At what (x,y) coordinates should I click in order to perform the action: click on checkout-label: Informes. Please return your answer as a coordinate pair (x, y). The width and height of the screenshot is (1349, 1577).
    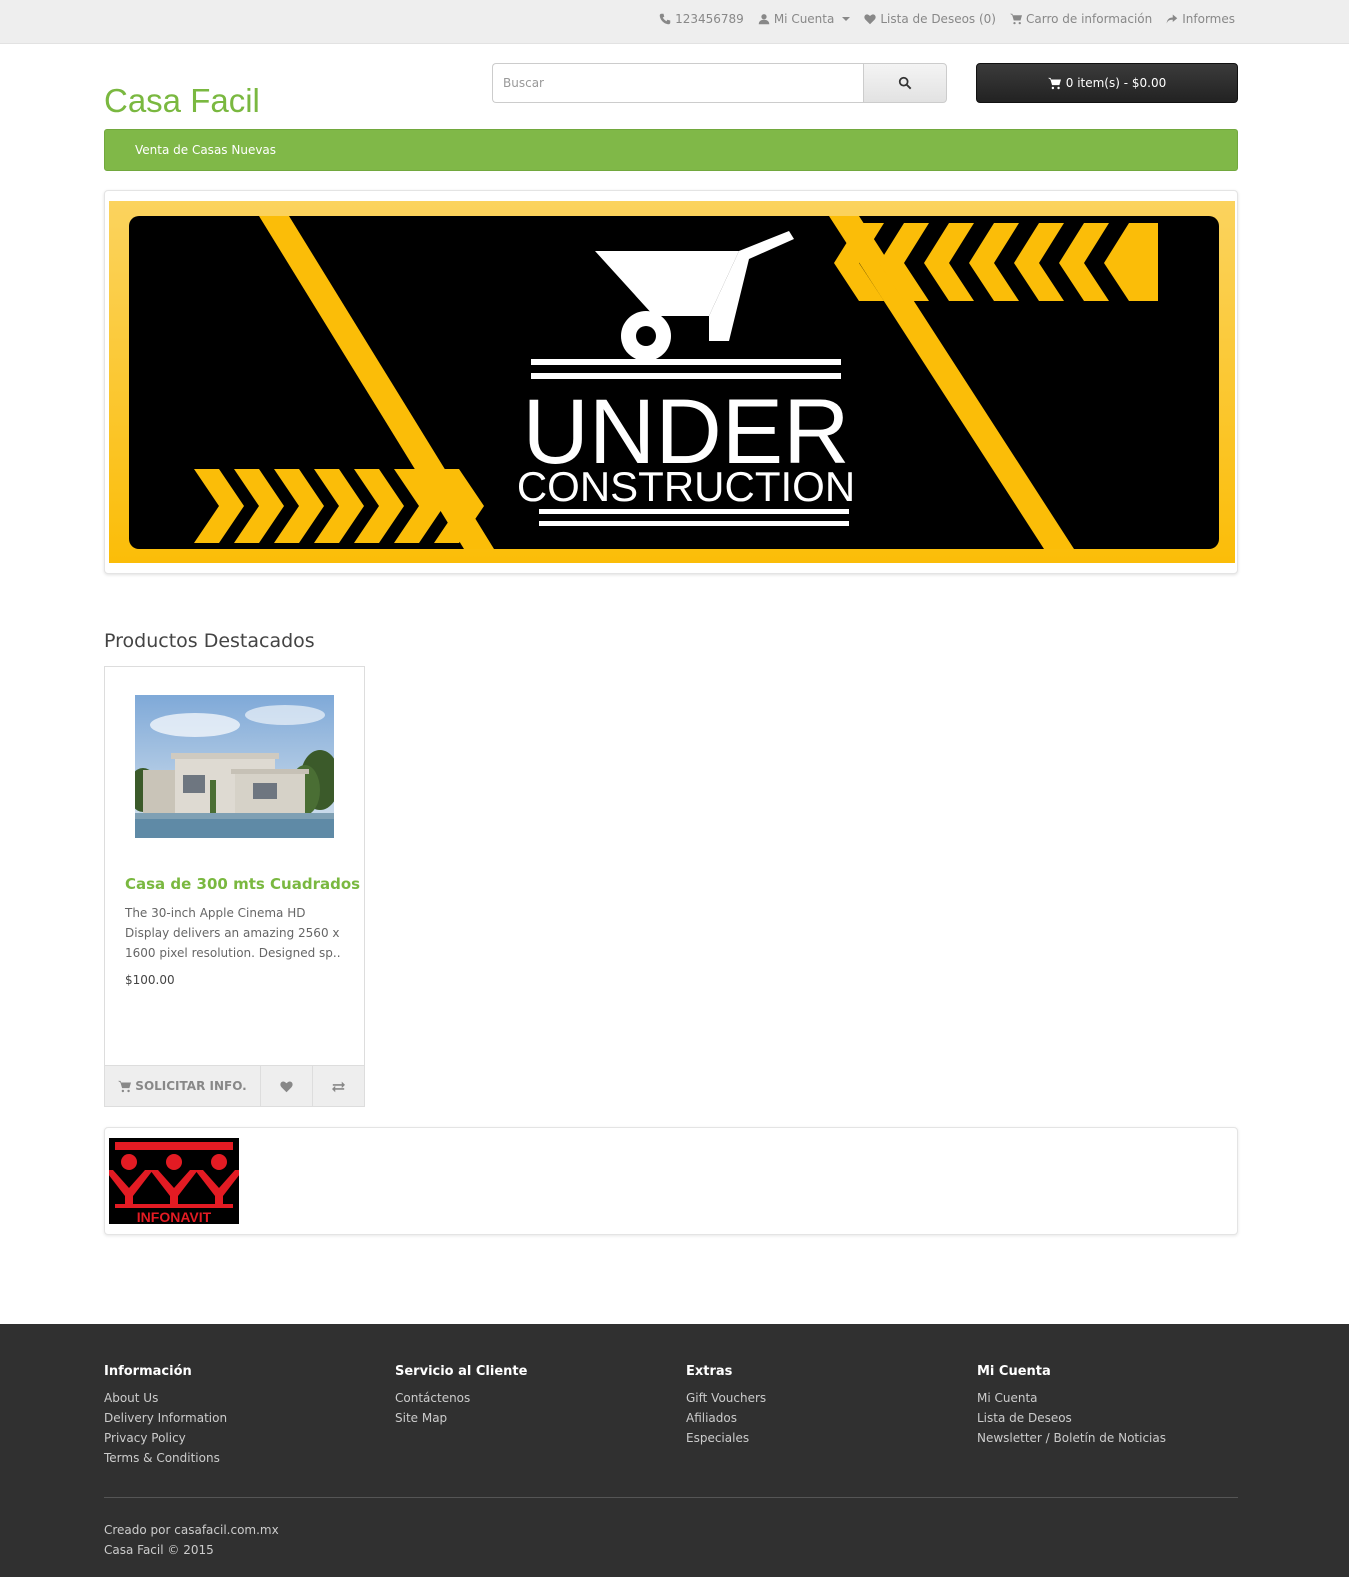
    Looking at the image, I should click on (1208, 19).